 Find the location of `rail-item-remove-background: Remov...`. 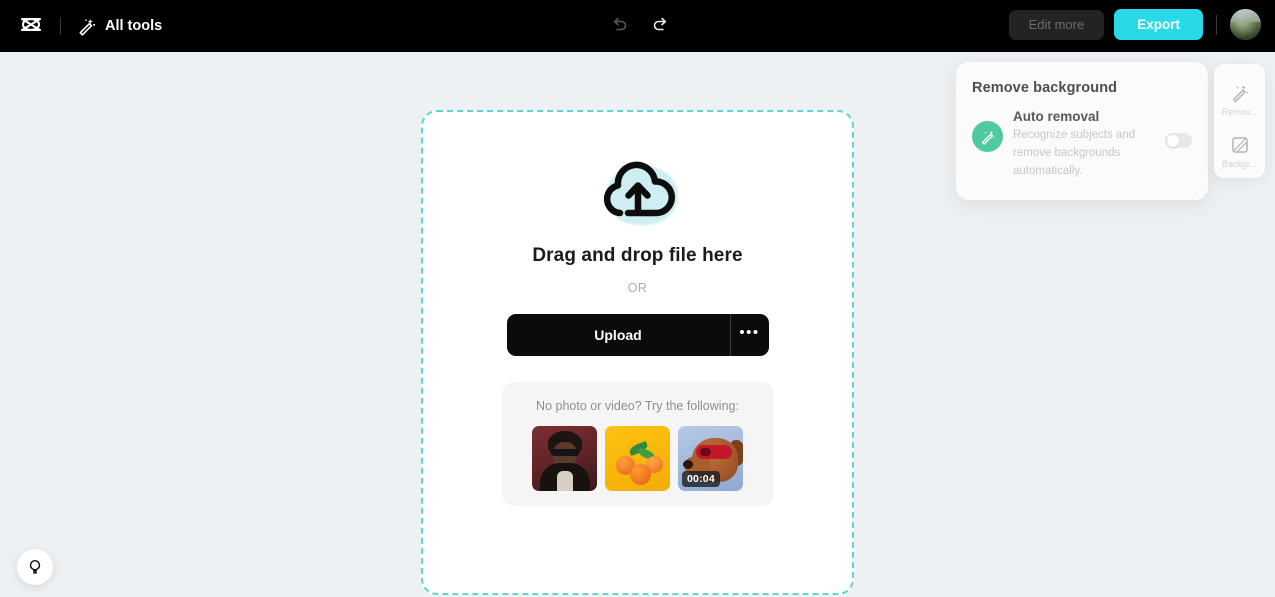

rail-item-remove-background: Remov... is located at coordinates (1239, 100).